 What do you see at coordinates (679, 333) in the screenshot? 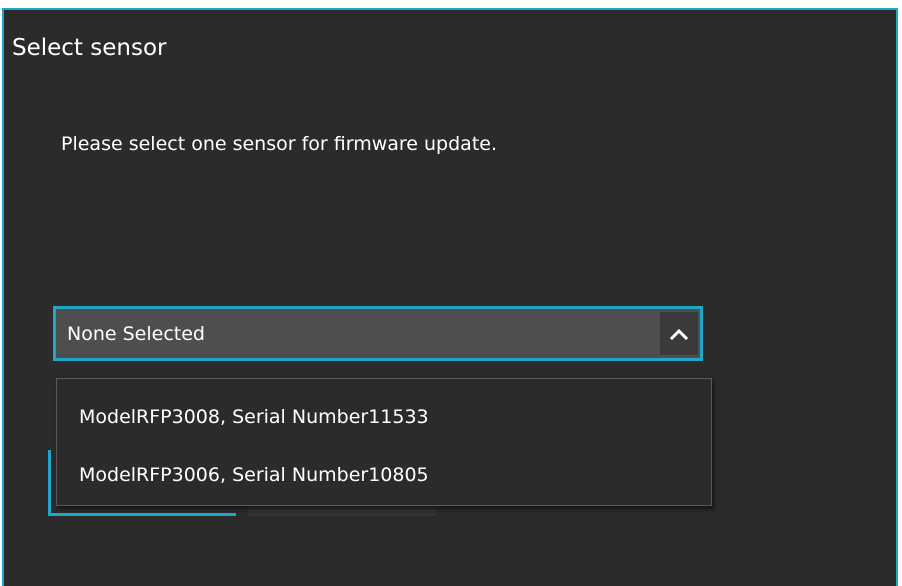
I see `chevron-up-icon` at bounding box center [679, 333].